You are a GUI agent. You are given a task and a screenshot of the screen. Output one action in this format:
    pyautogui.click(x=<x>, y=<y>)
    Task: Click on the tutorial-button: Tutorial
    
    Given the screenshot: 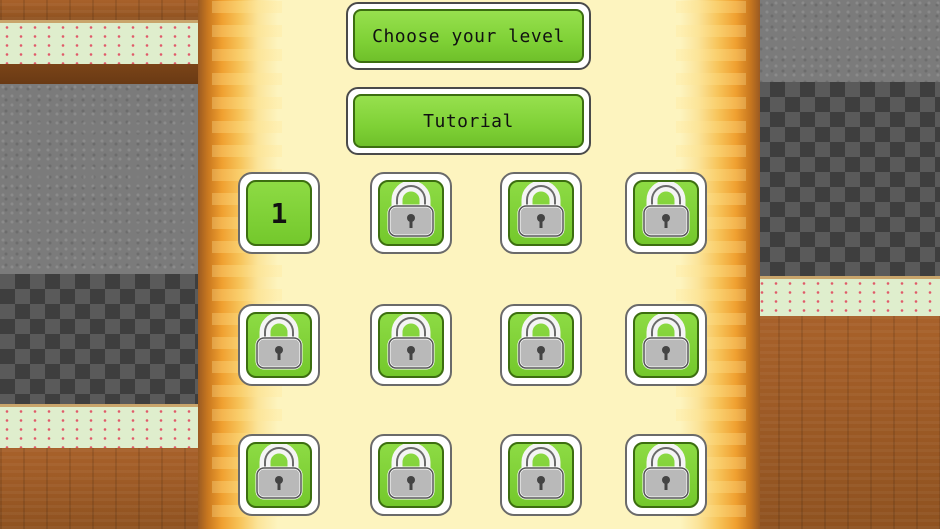 What is the action you would take?
    pyautogui.click(x=468, y=121)
    